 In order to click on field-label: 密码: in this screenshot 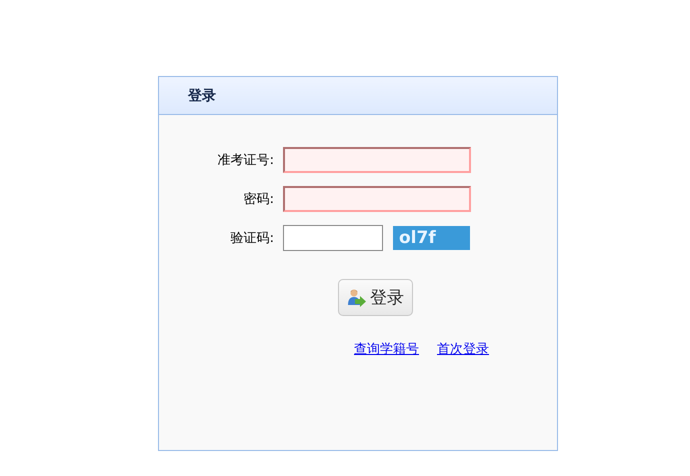, I will do `click(258, 199)`.